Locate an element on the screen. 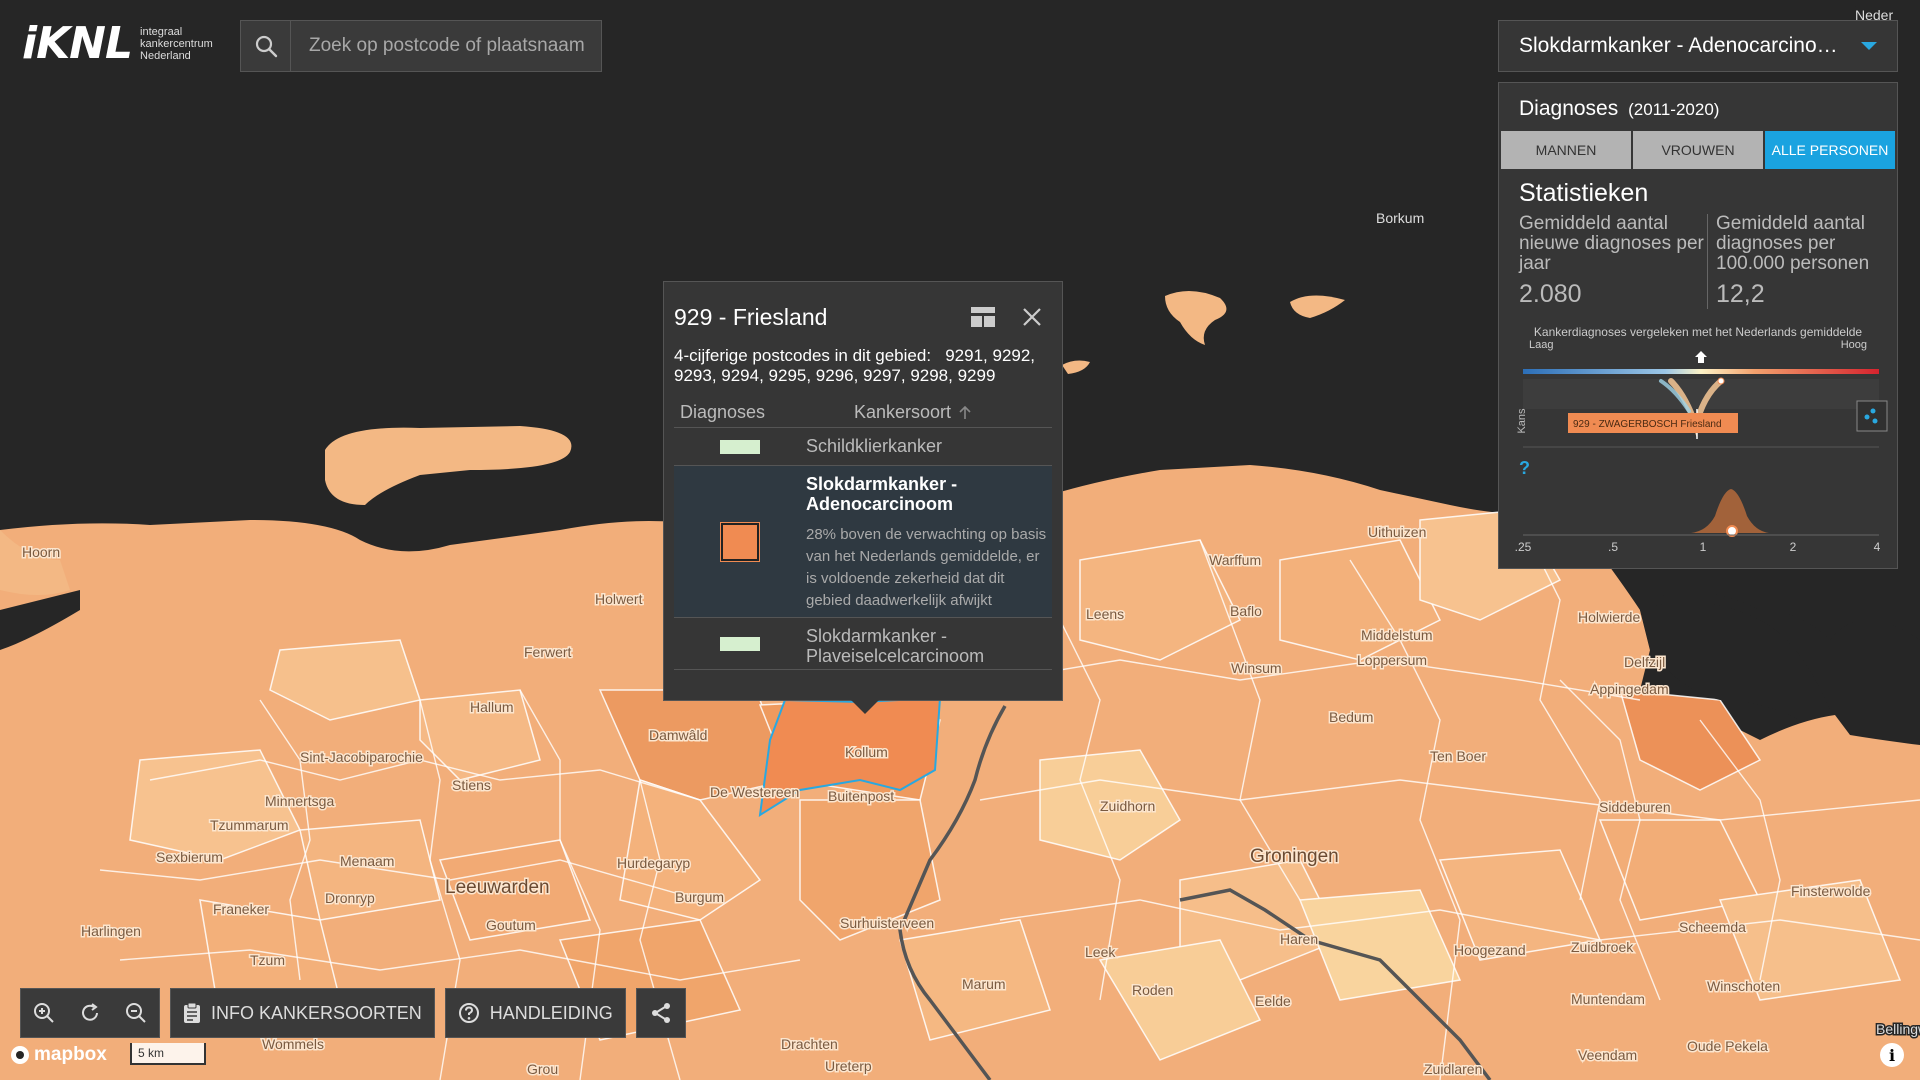 This screenshot has width=1920, height=1080. place-label: Zuidlaren is located at coordinates (1453, 1069).